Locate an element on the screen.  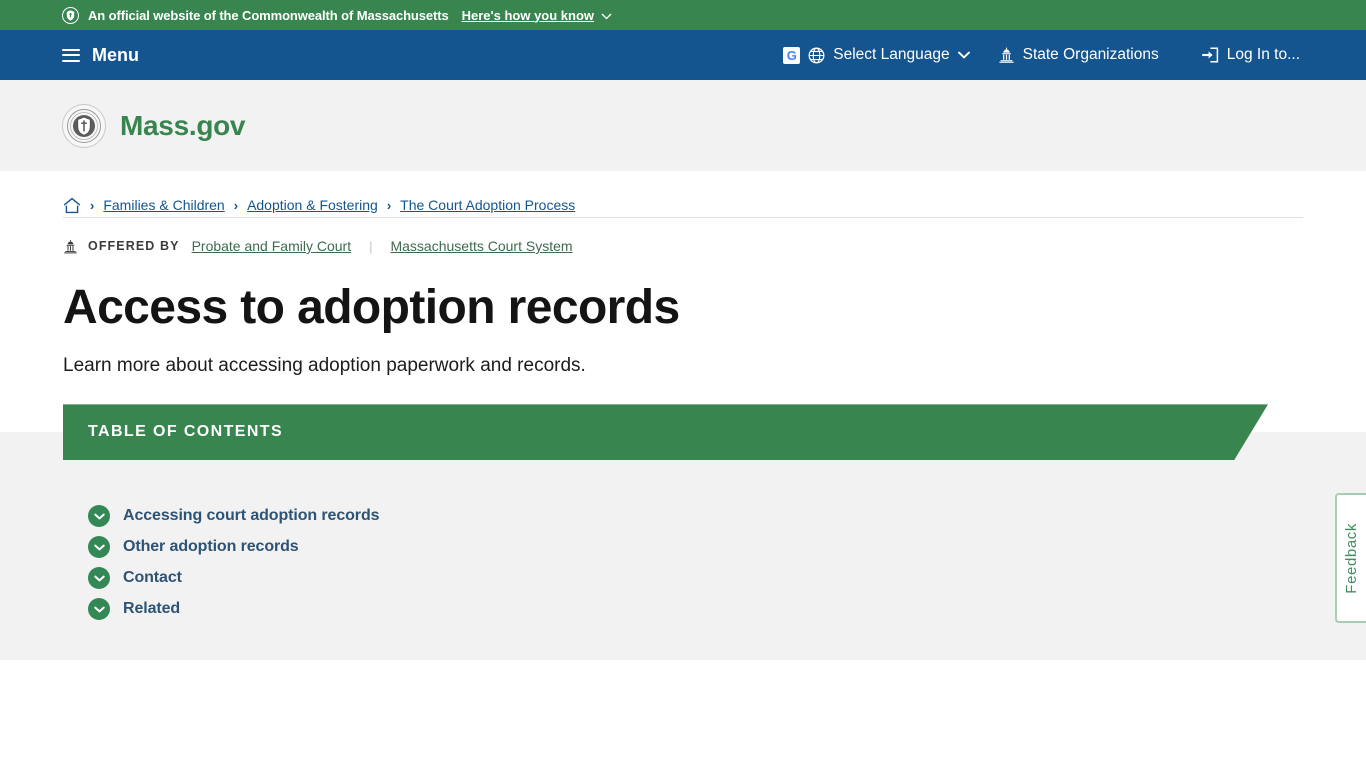
toc-item-related: Related is located at coordinates (233, 609).